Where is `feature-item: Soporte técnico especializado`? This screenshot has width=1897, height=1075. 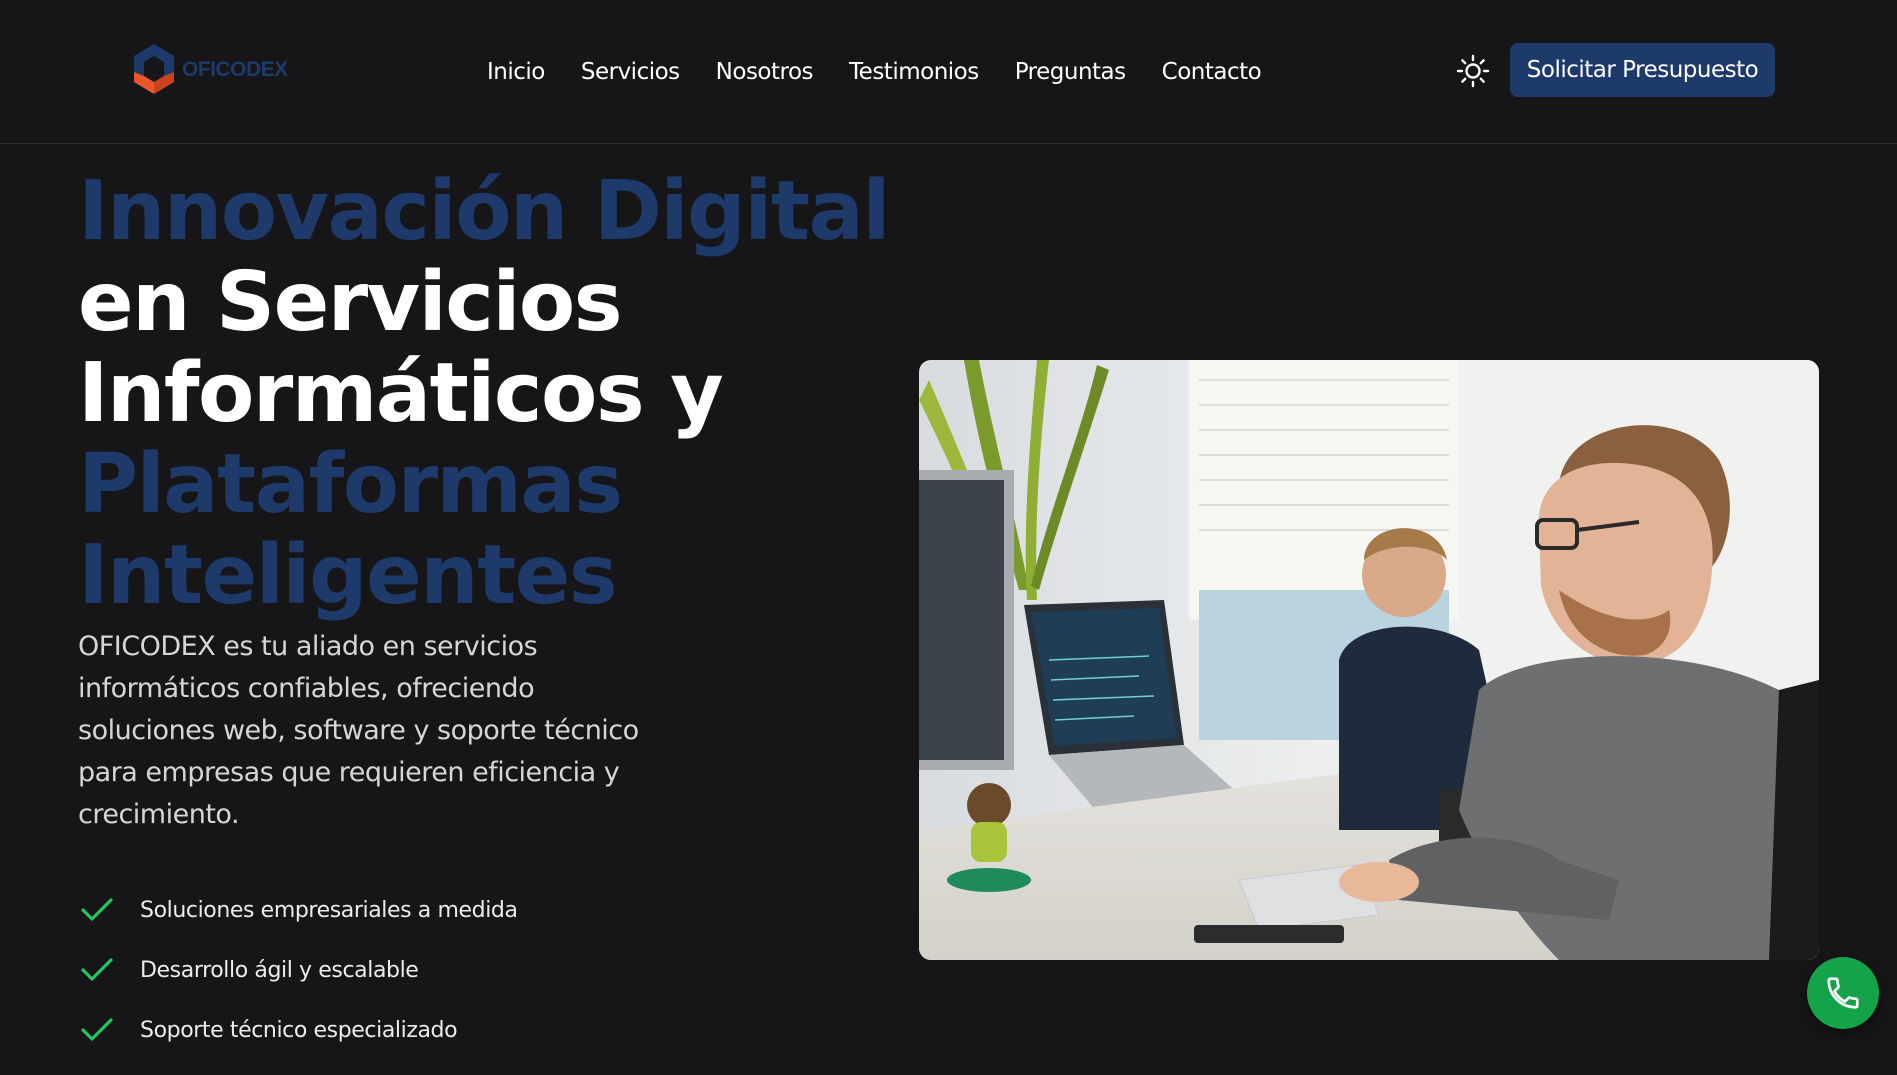 feature-item: Soporte técnico especializado is located at coordinates (299, 1030).